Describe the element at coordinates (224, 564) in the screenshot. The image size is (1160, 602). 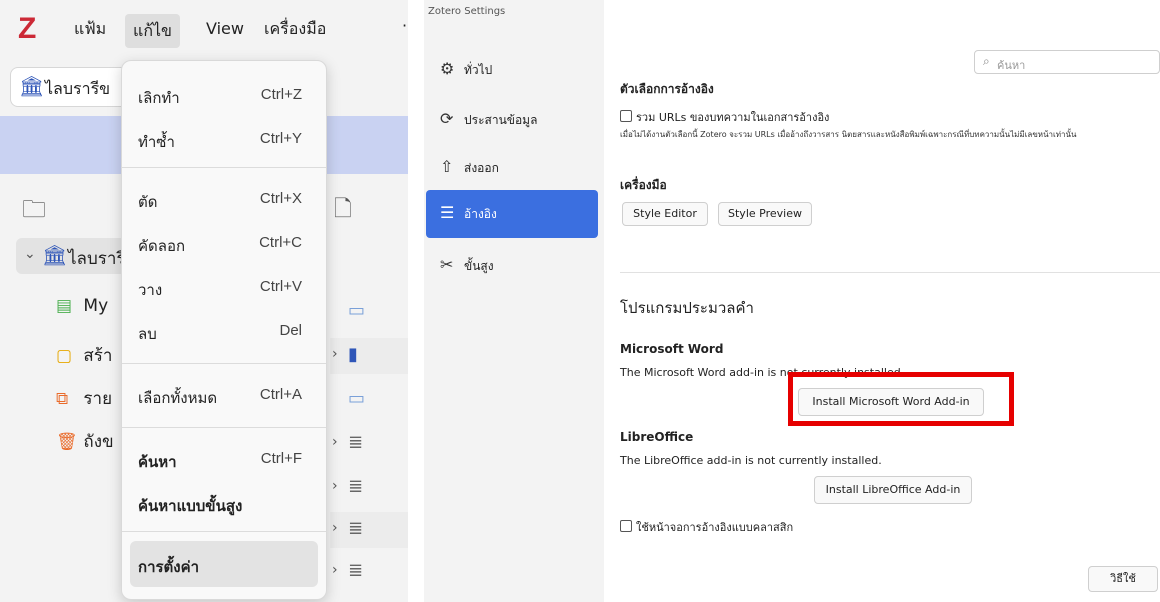
I see `menu-item-settings: การตั้งค่า` at that location.